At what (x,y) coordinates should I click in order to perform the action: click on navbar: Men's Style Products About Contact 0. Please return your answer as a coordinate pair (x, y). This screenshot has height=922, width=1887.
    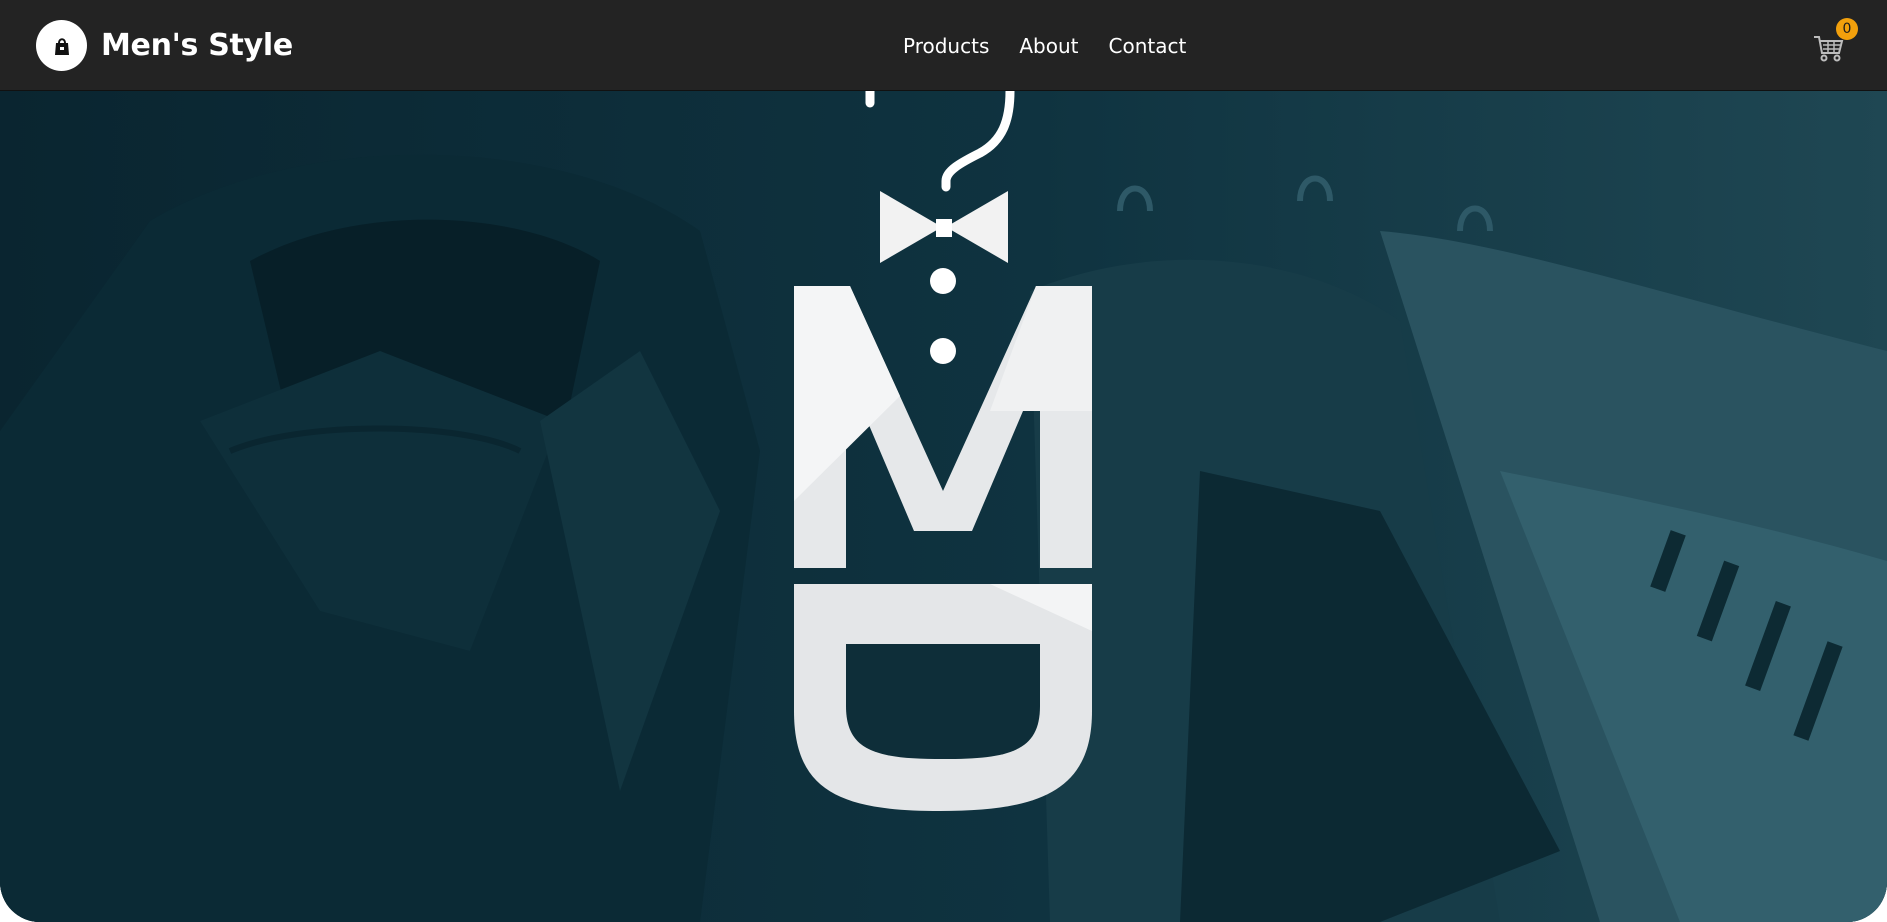
    Looking at the image, I should click on (943, 45).